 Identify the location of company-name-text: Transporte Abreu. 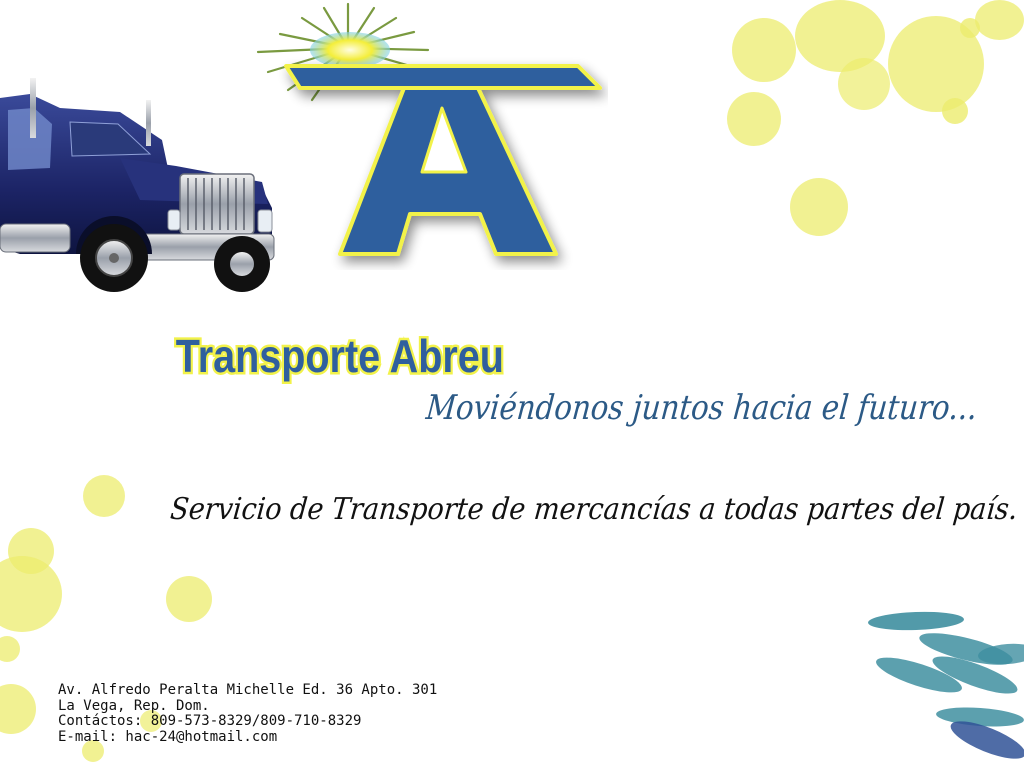
(340, 356).